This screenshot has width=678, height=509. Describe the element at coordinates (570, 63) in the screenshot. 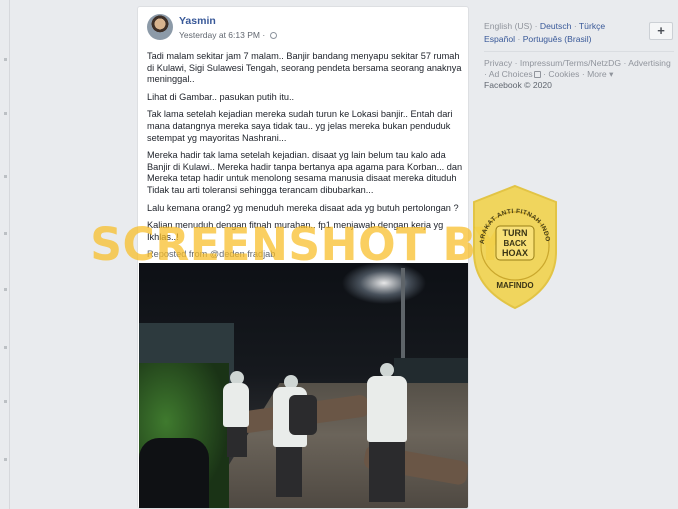

I see `footer-link-terms: Impressum/Terms/NetzDG` at that location.